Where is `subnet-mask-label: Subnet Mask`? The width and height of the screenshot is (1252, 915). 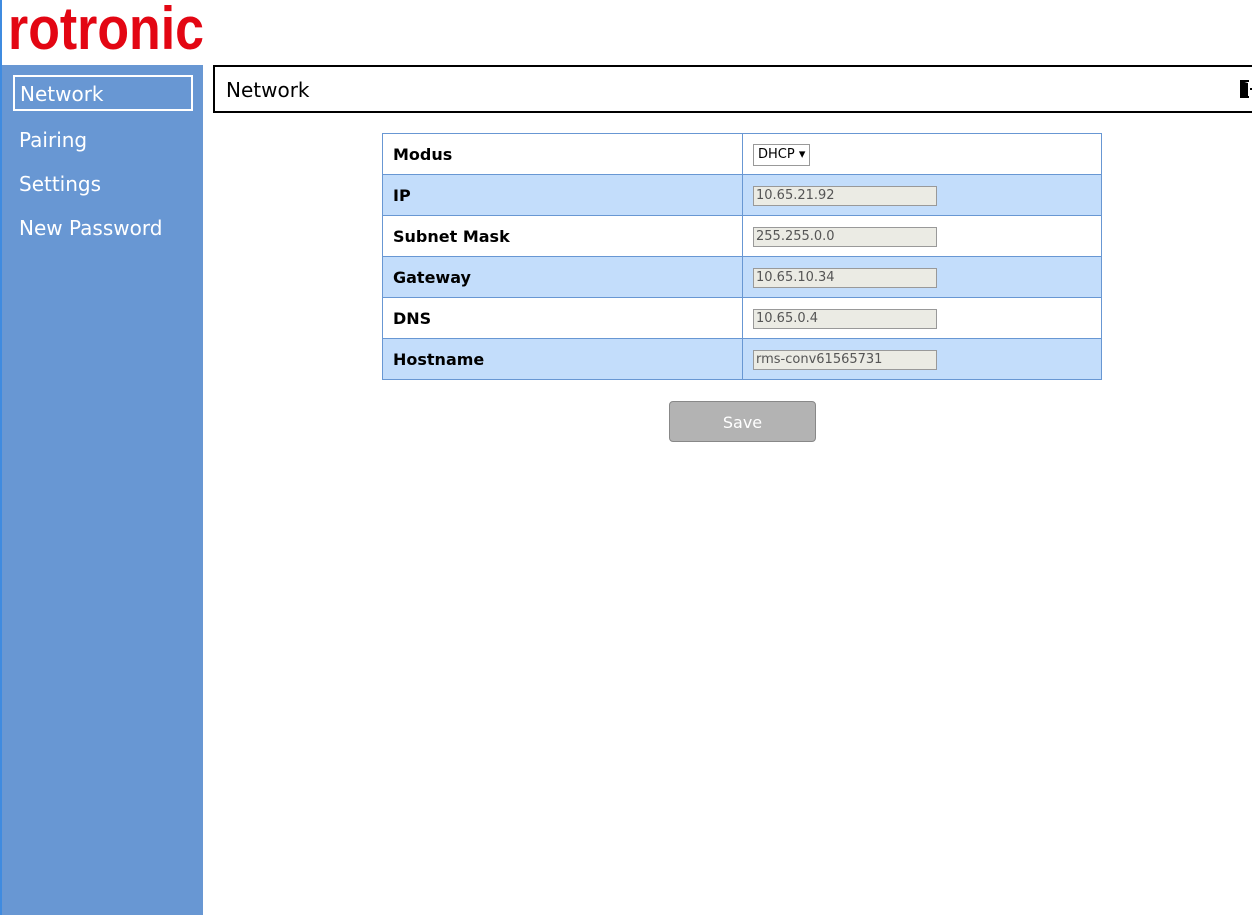
subnet-mask-label: Subnet Mask is located at coordinates (562, 236).